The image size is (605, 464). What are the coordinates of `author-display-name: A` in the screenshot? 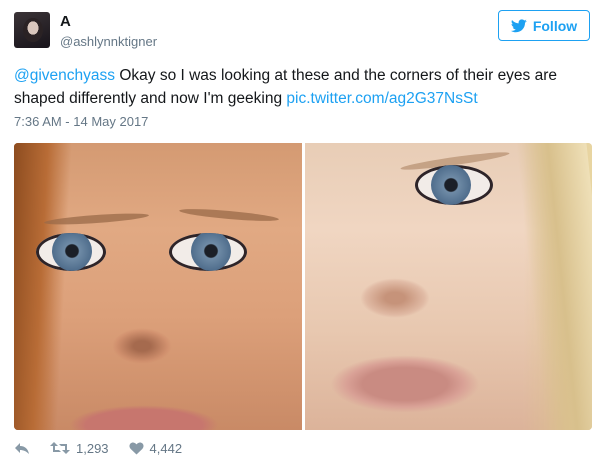 It's located at (65, 21).